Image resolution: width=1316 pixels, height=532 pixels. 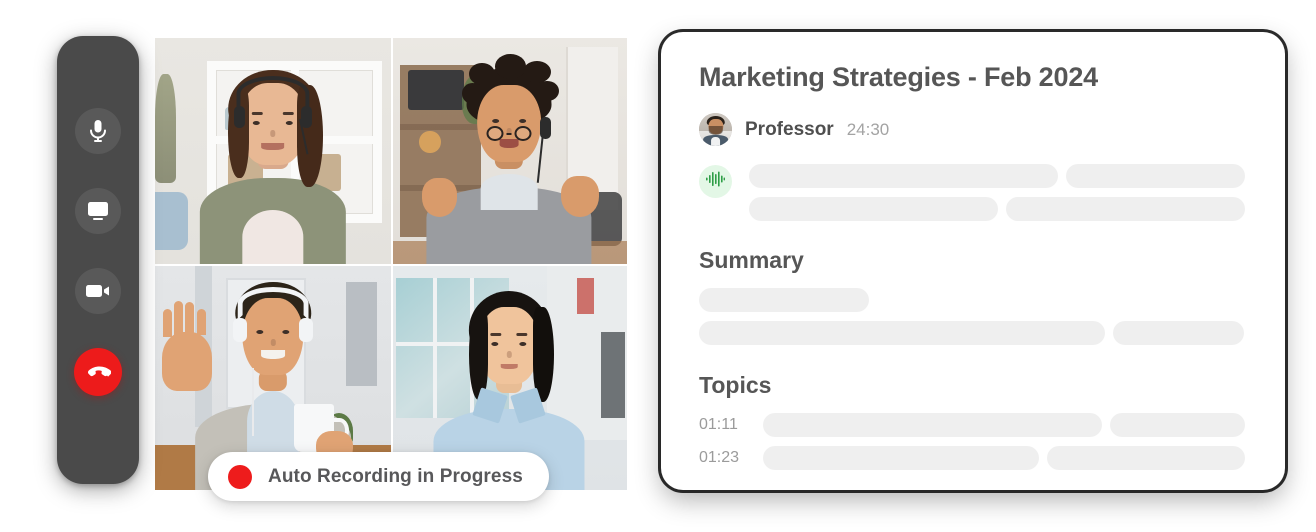 I want to click on transcript-block, so click(x=973, y=192).